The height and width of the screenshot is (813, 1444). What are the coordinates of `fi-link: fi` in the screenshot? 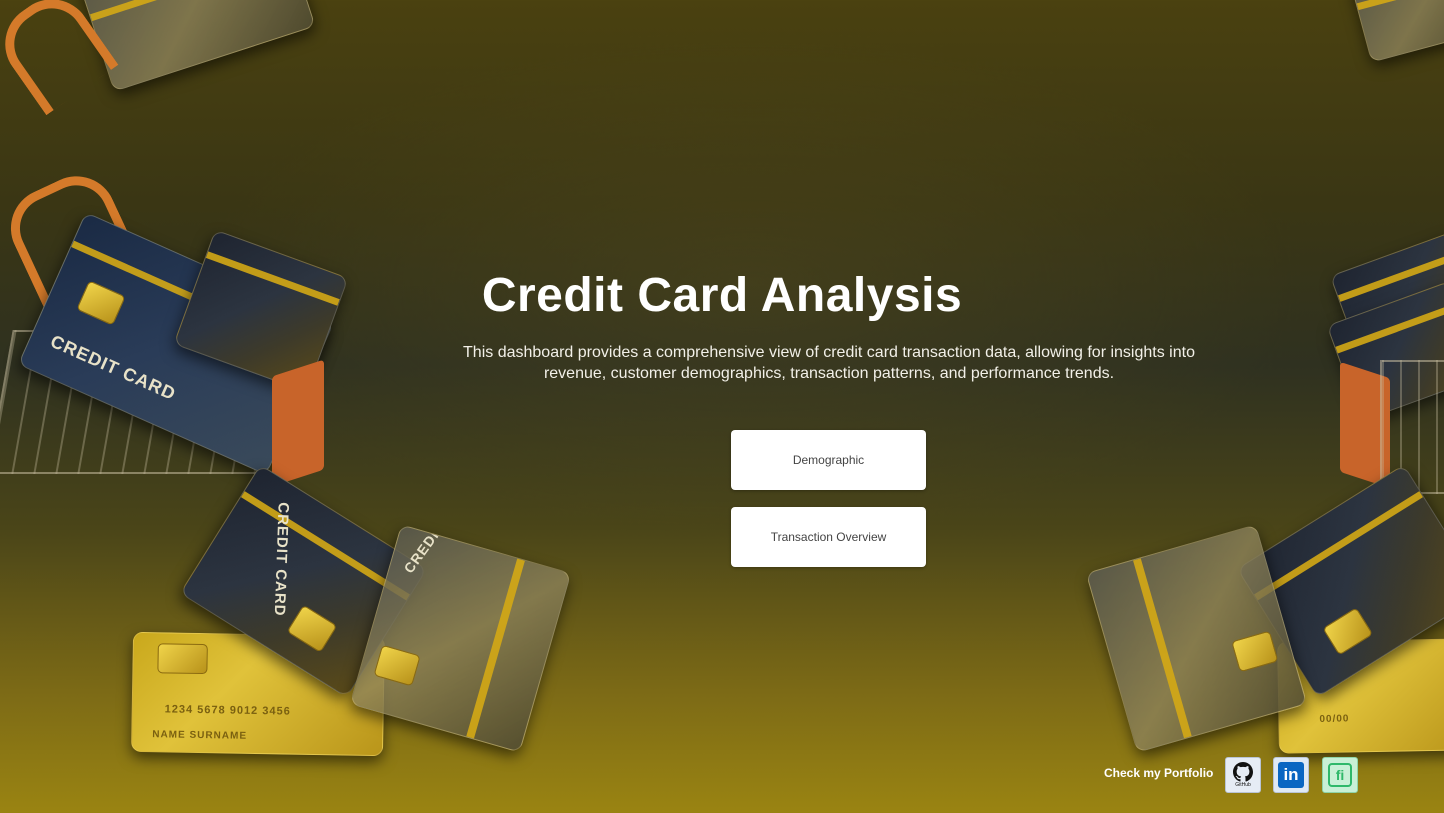 It's located at (1340, 775).